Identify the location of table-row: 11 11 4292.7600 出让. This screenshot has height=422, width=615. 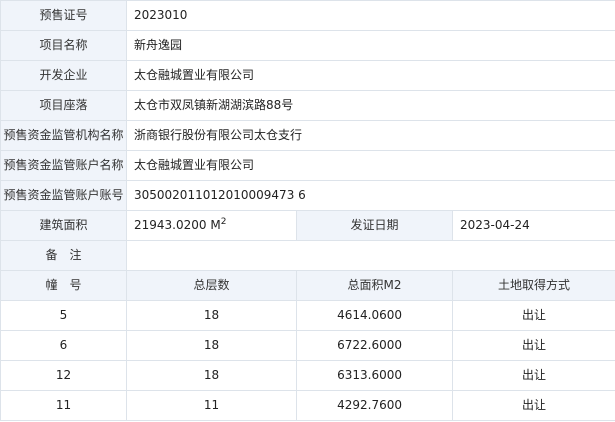
(307, 405).